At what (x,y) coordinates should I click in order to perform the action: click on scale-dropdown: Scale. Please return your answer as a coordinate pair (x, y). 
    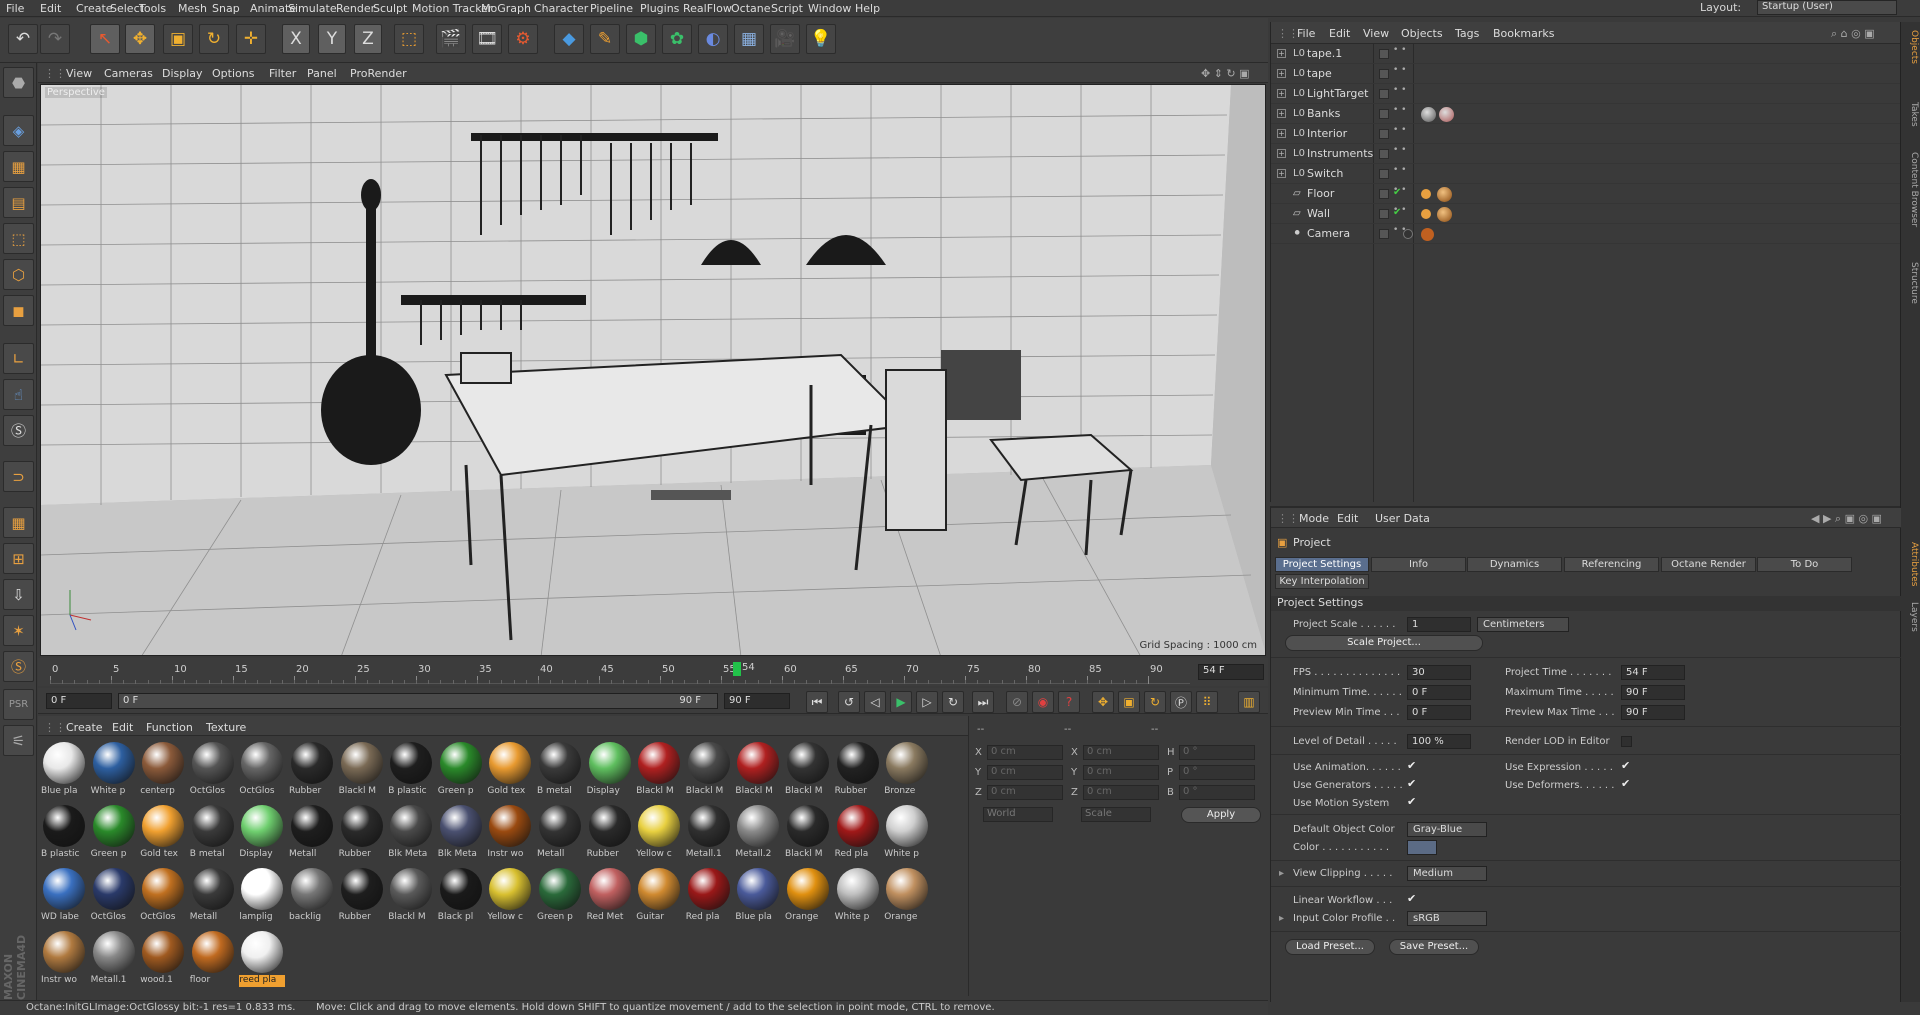
    Looking at the image, I should click on (1116, 814).